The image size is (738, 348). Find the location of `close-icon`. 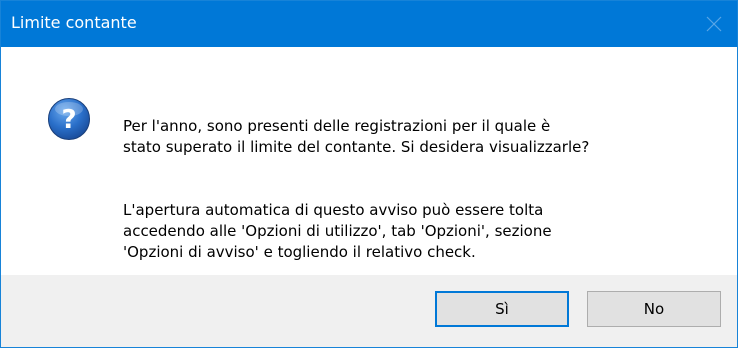

close-icon is located at coordinates (714, 24).